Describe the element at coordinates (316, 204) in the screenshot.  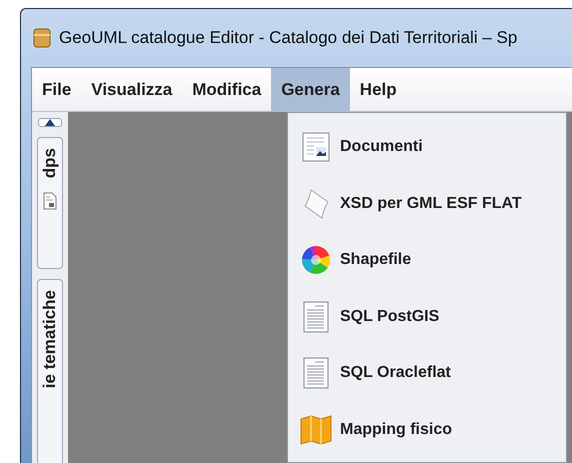
I see `scroll-icon` at that location.